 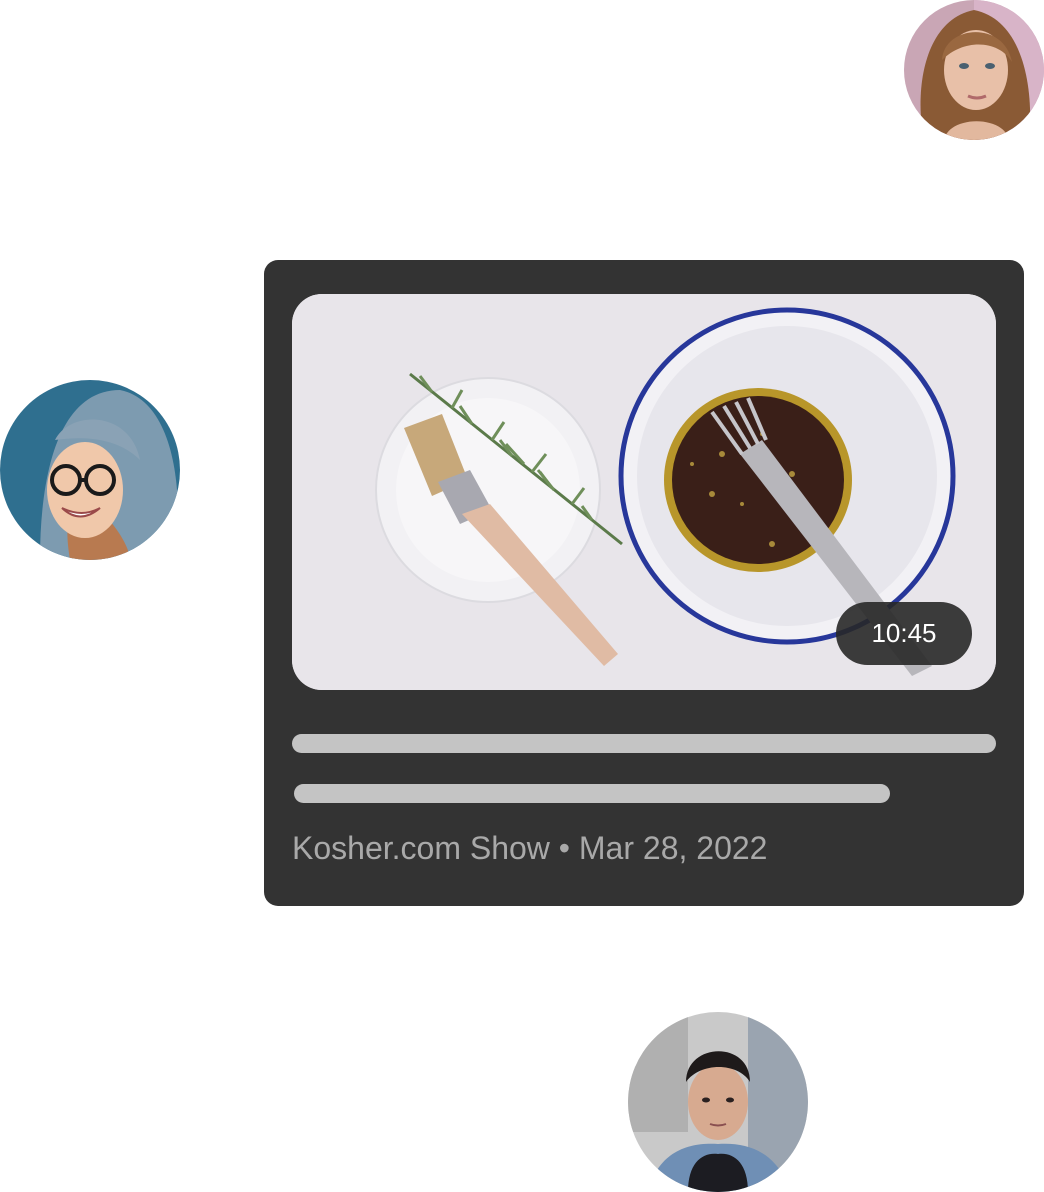 I want to click on channel-name: Kosher.com Show, so click(x=421, y=848).